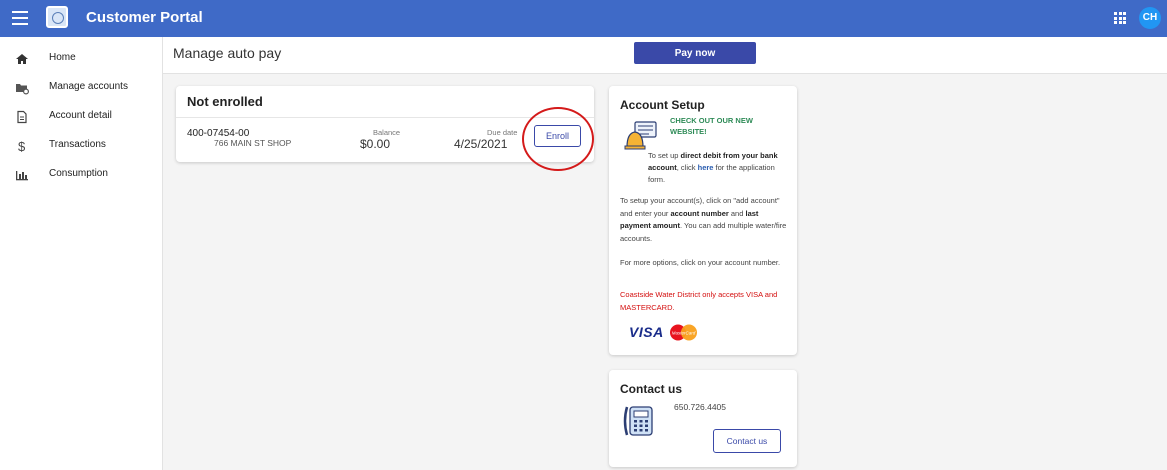 Image resolution: width=1167 pixels, height=470 pixels. I want to click on apps-grid-icon, so click(1120, 18).